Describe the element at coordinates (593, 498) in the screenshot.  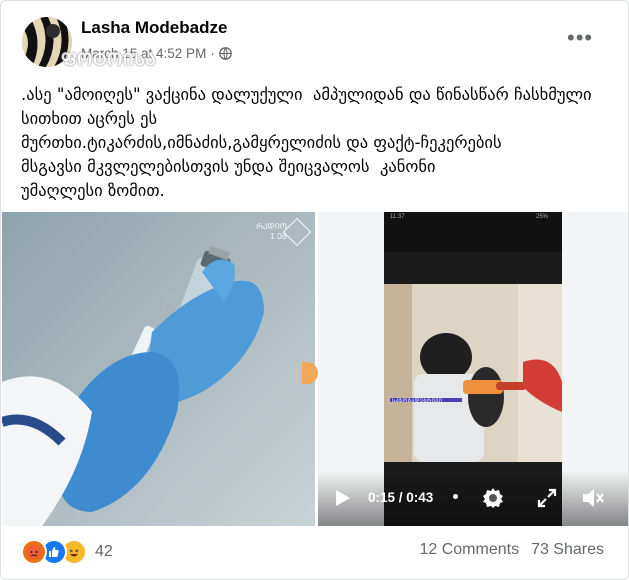
I see `mute-icon` at that location.